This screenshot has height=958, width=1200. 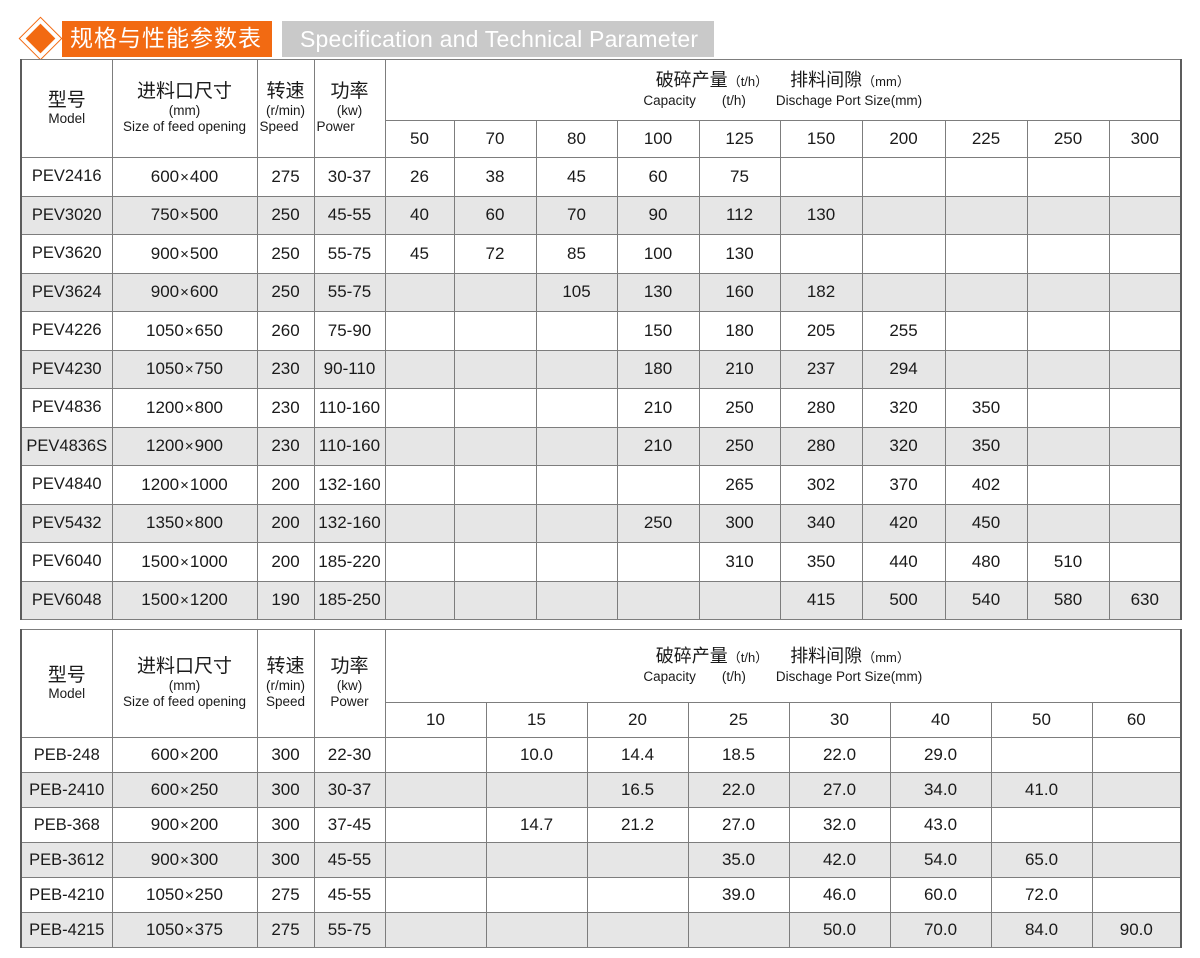 I want to click on table-row: PEV3620 900×500 250 55-75 45 72 85 100 130, so click(x=601, y=254).